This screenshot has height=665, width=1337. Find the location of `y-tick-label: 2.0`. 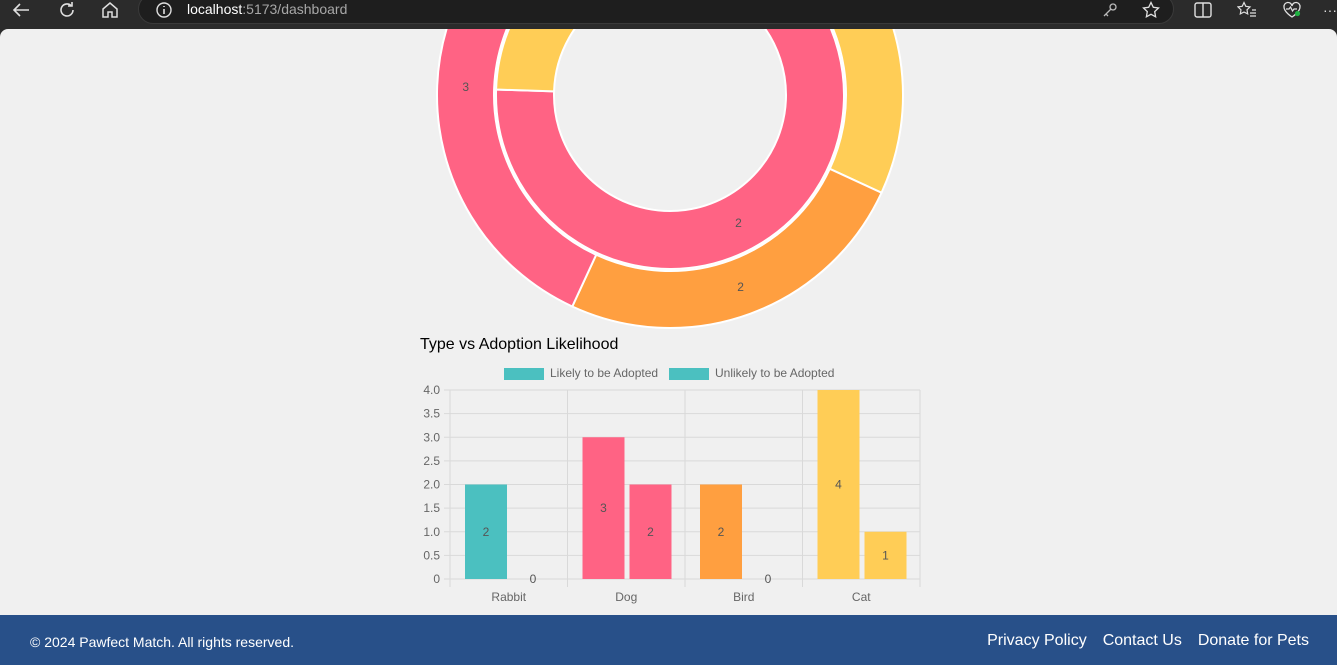

y-tick-label: 2.0 is located at coordinates (431, 485).